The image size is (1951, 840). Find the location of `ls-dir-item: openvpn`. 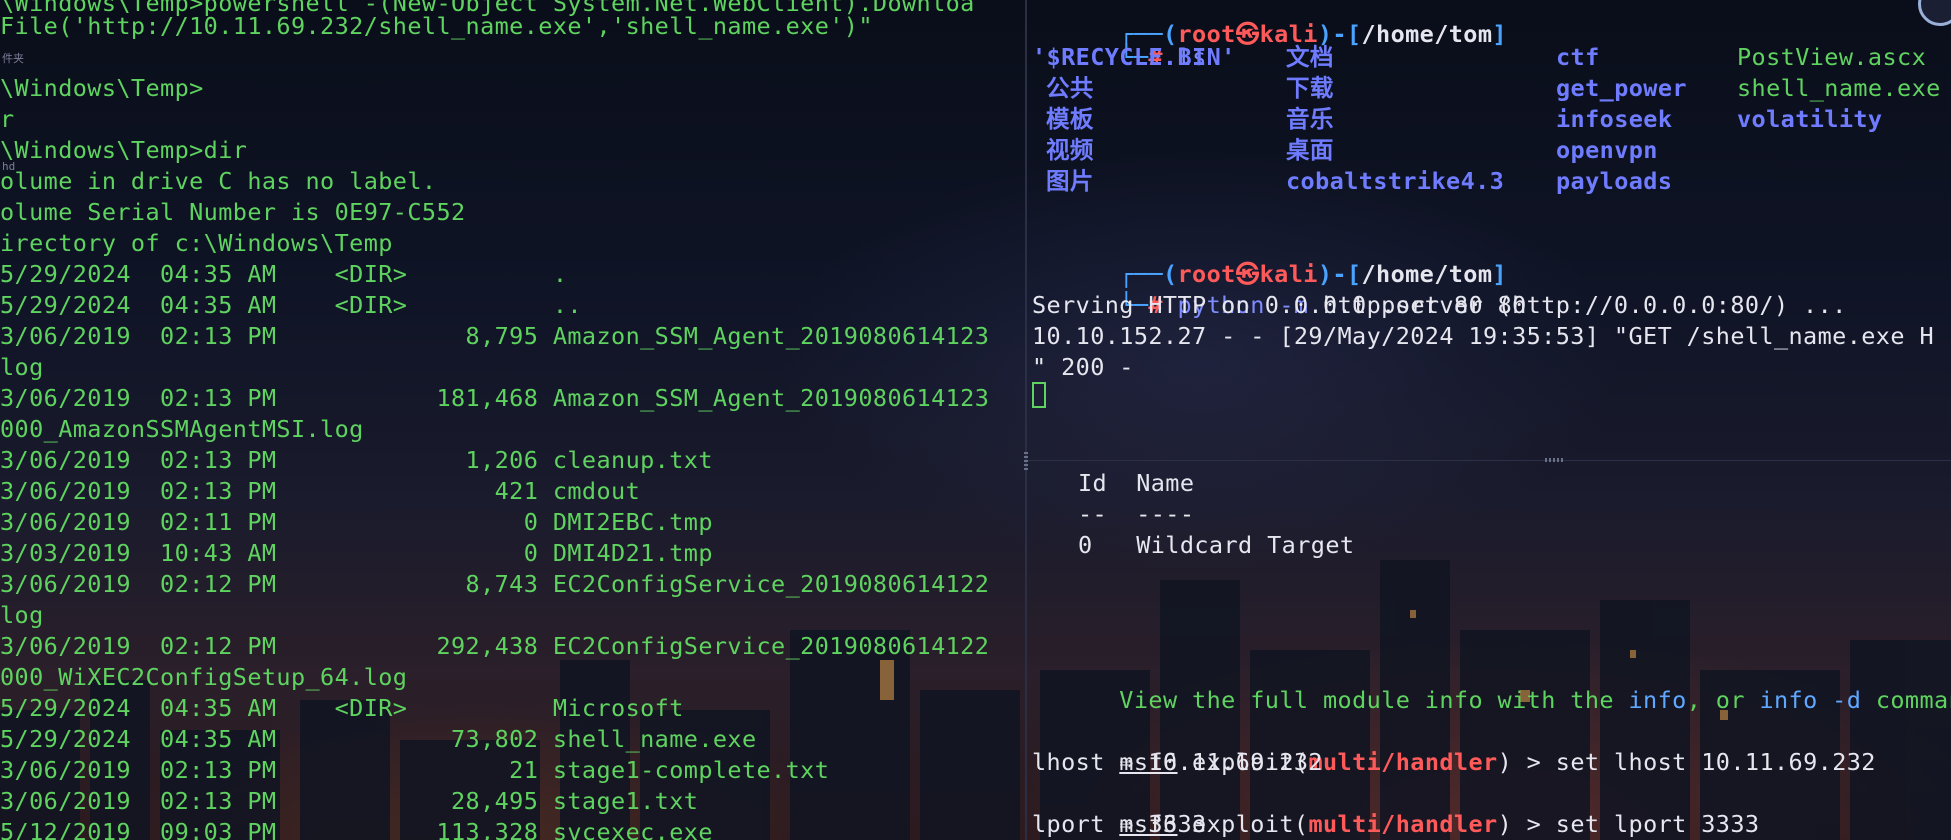

ls-dir-item: openvpn is located at coordinates (1607, 150).